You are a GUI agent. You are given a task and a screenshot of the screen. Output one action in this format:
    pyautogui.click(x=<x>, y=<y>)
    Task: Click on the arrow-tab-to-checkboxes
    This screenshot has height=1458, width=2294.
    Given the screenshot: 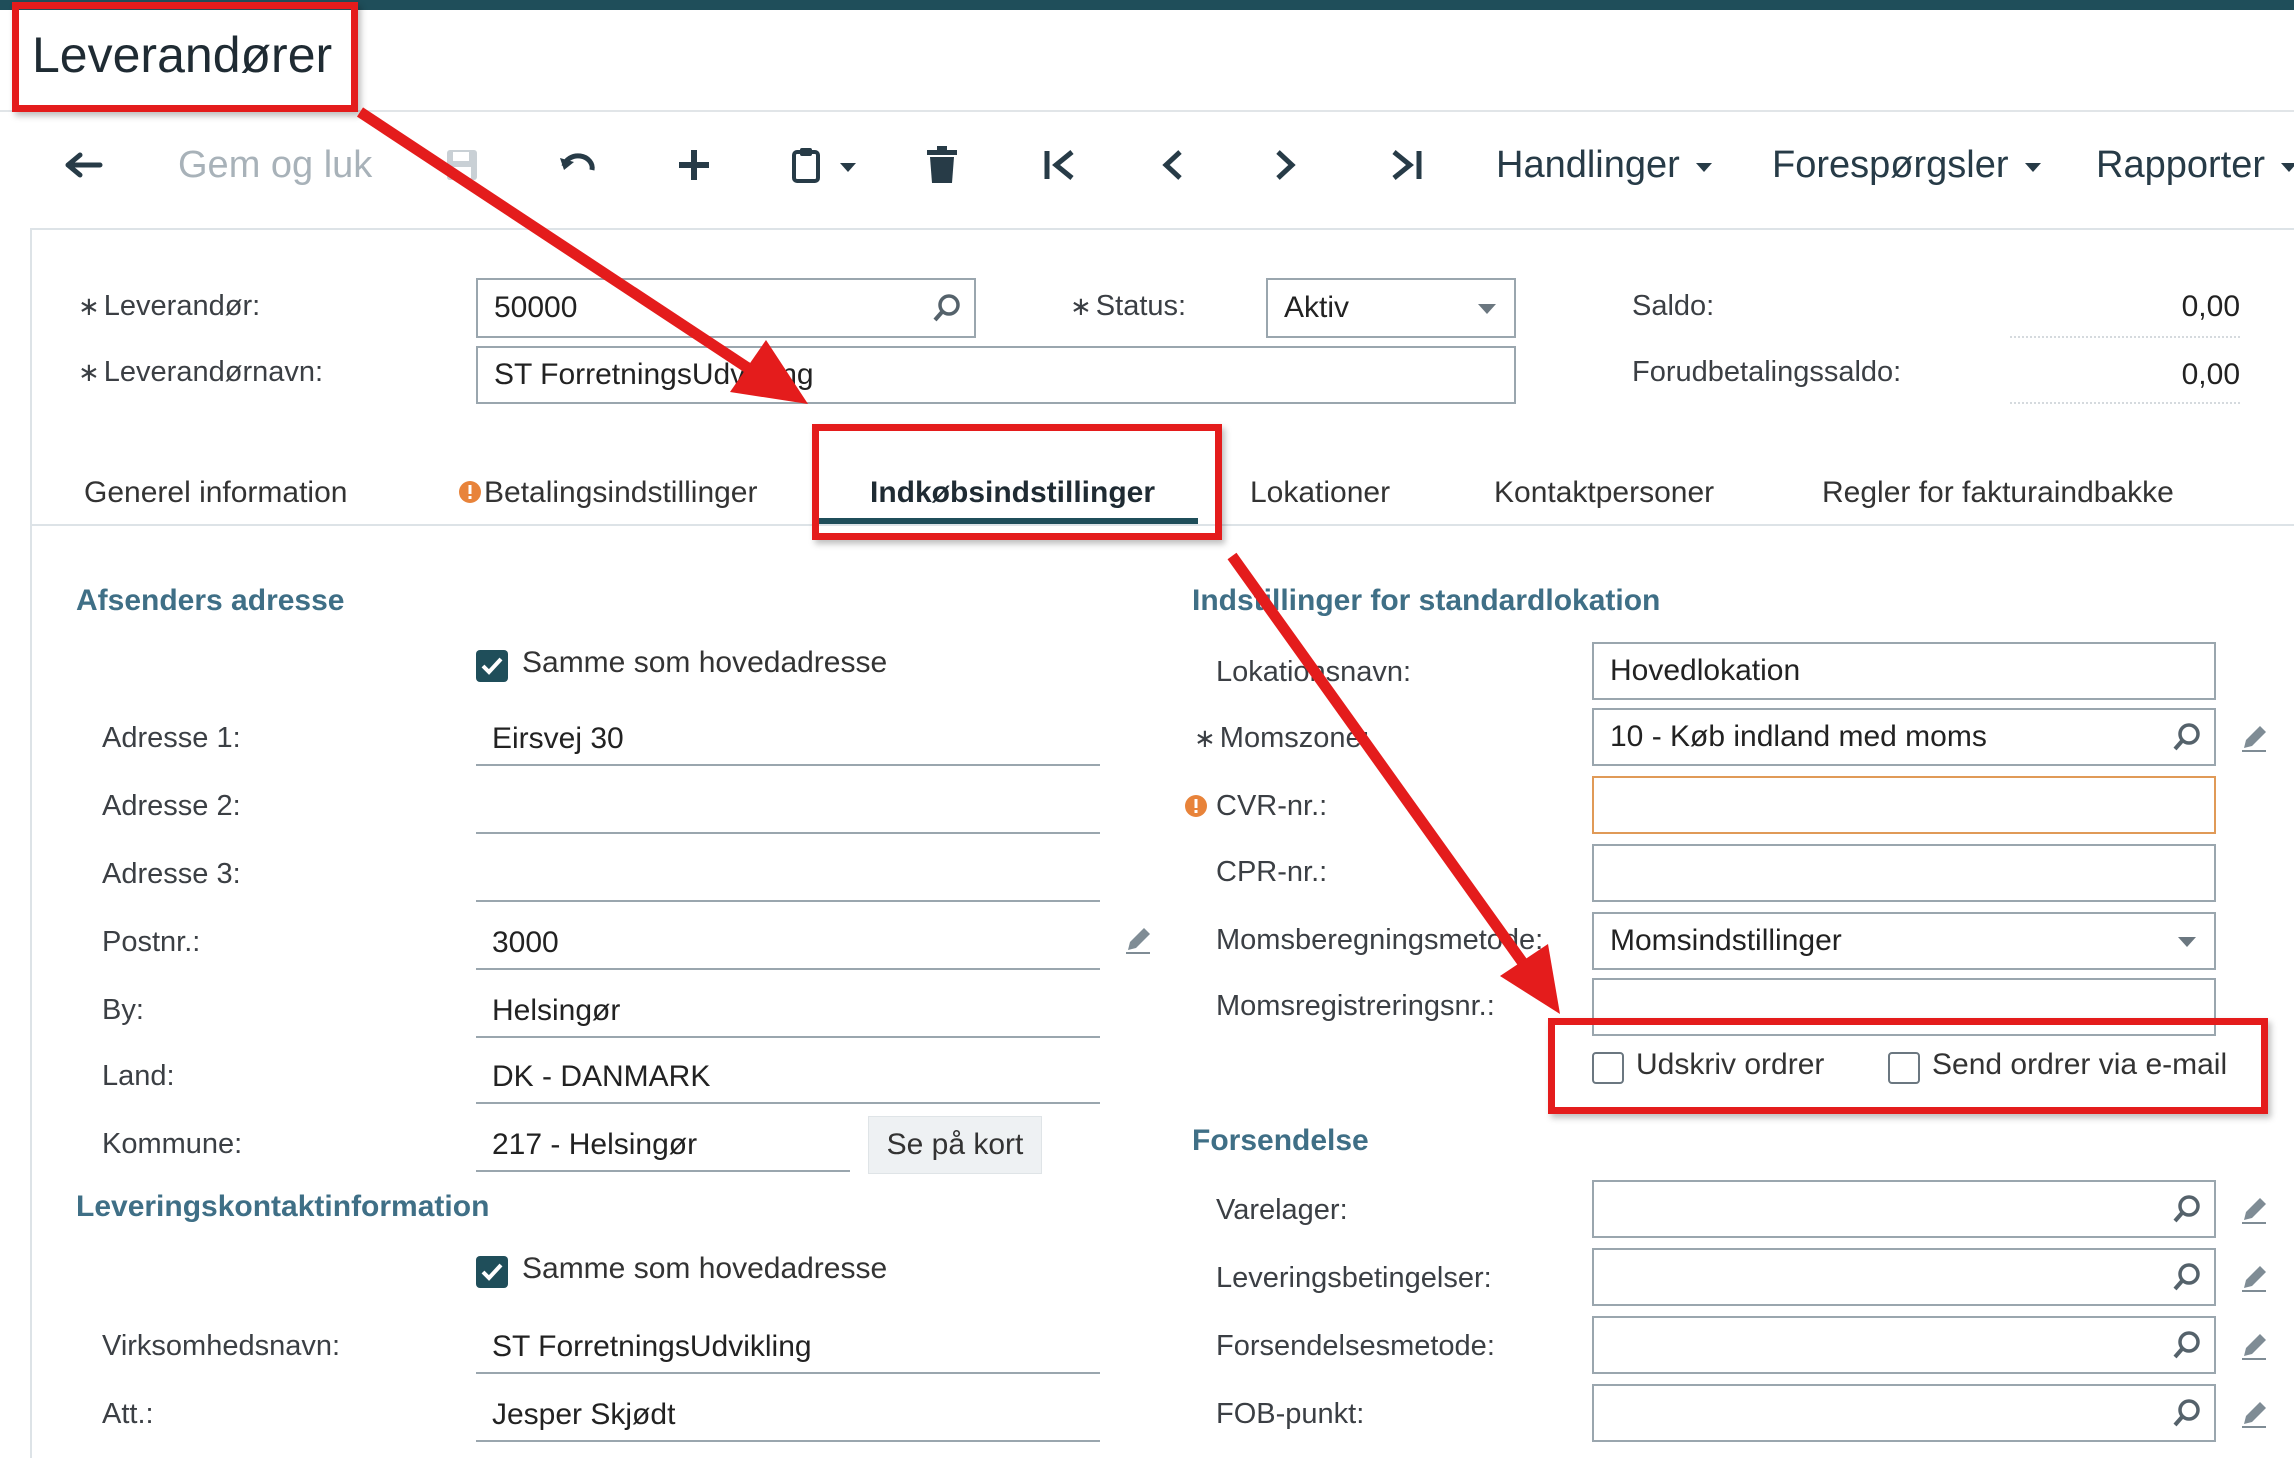 What is the action you would take?
    pyautogui.click(x=1380, y=763)
    